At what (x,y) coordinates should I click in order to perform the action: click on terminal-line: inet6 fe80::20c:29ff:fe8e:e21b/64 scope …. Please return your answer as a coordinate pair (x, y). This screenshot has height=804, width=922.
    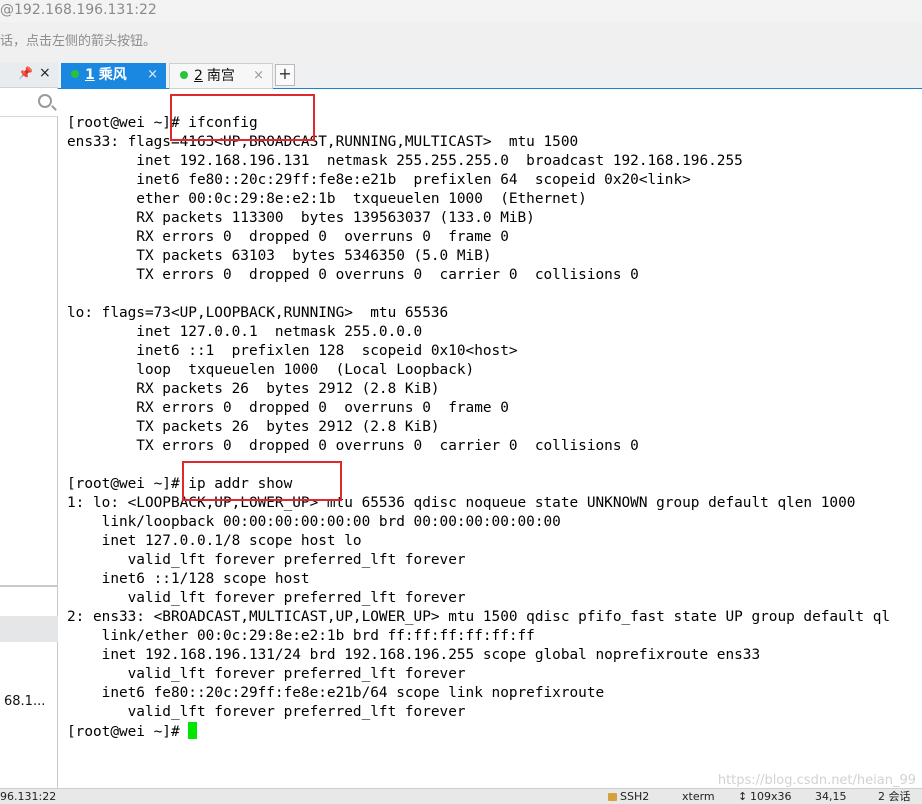
    Looking at the image, I should click on (336, 693).